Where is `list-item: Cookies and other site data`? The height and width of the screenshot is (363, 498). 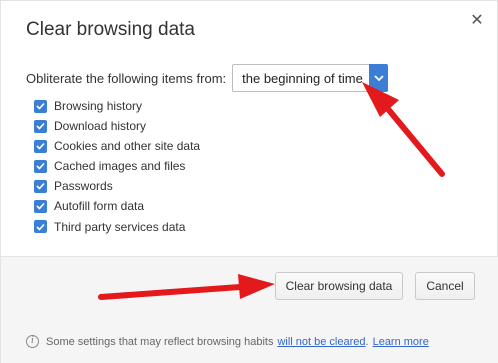
list-item: Cookies and other site data is located at coordinates (117, 146).